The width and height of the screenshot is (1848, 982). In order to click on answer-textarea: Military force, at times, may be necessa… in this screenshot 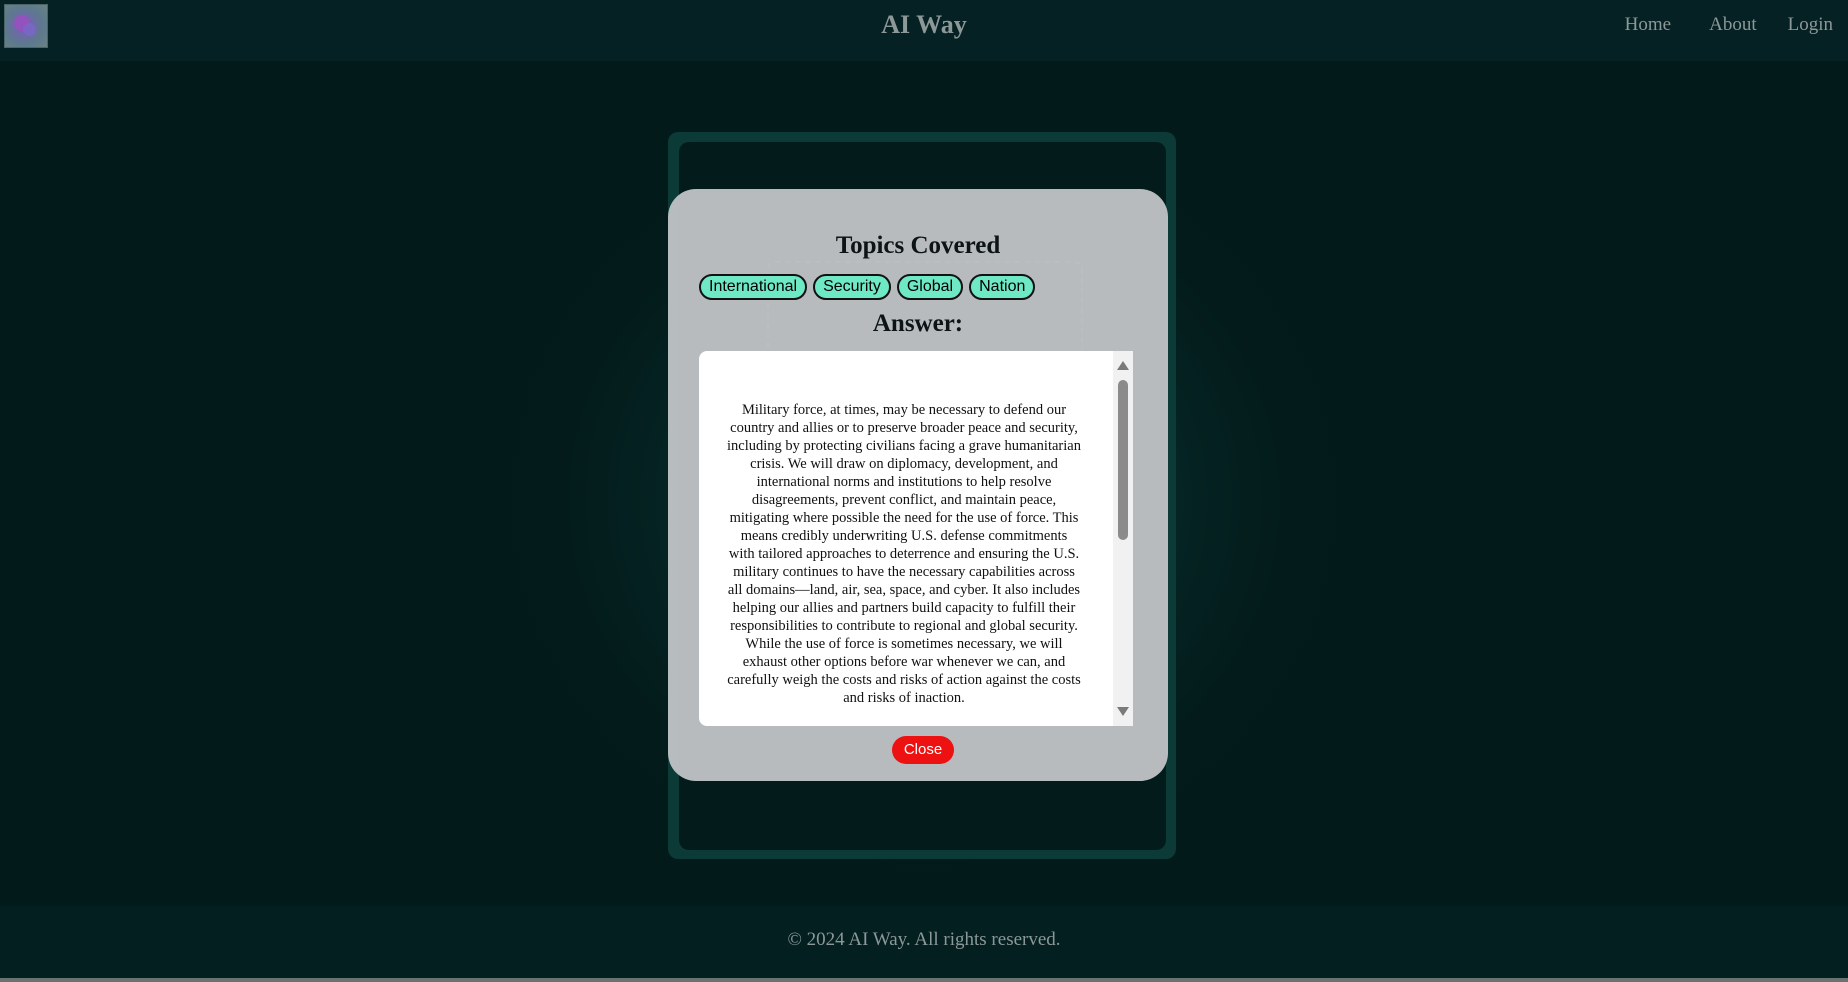, I will do `click(916, 538)`.